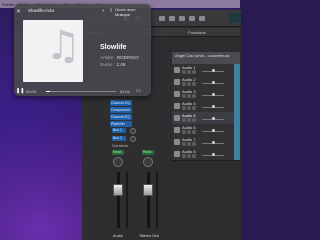  I want to click on header-functions-menu: Fonctions, so click(196, 32).